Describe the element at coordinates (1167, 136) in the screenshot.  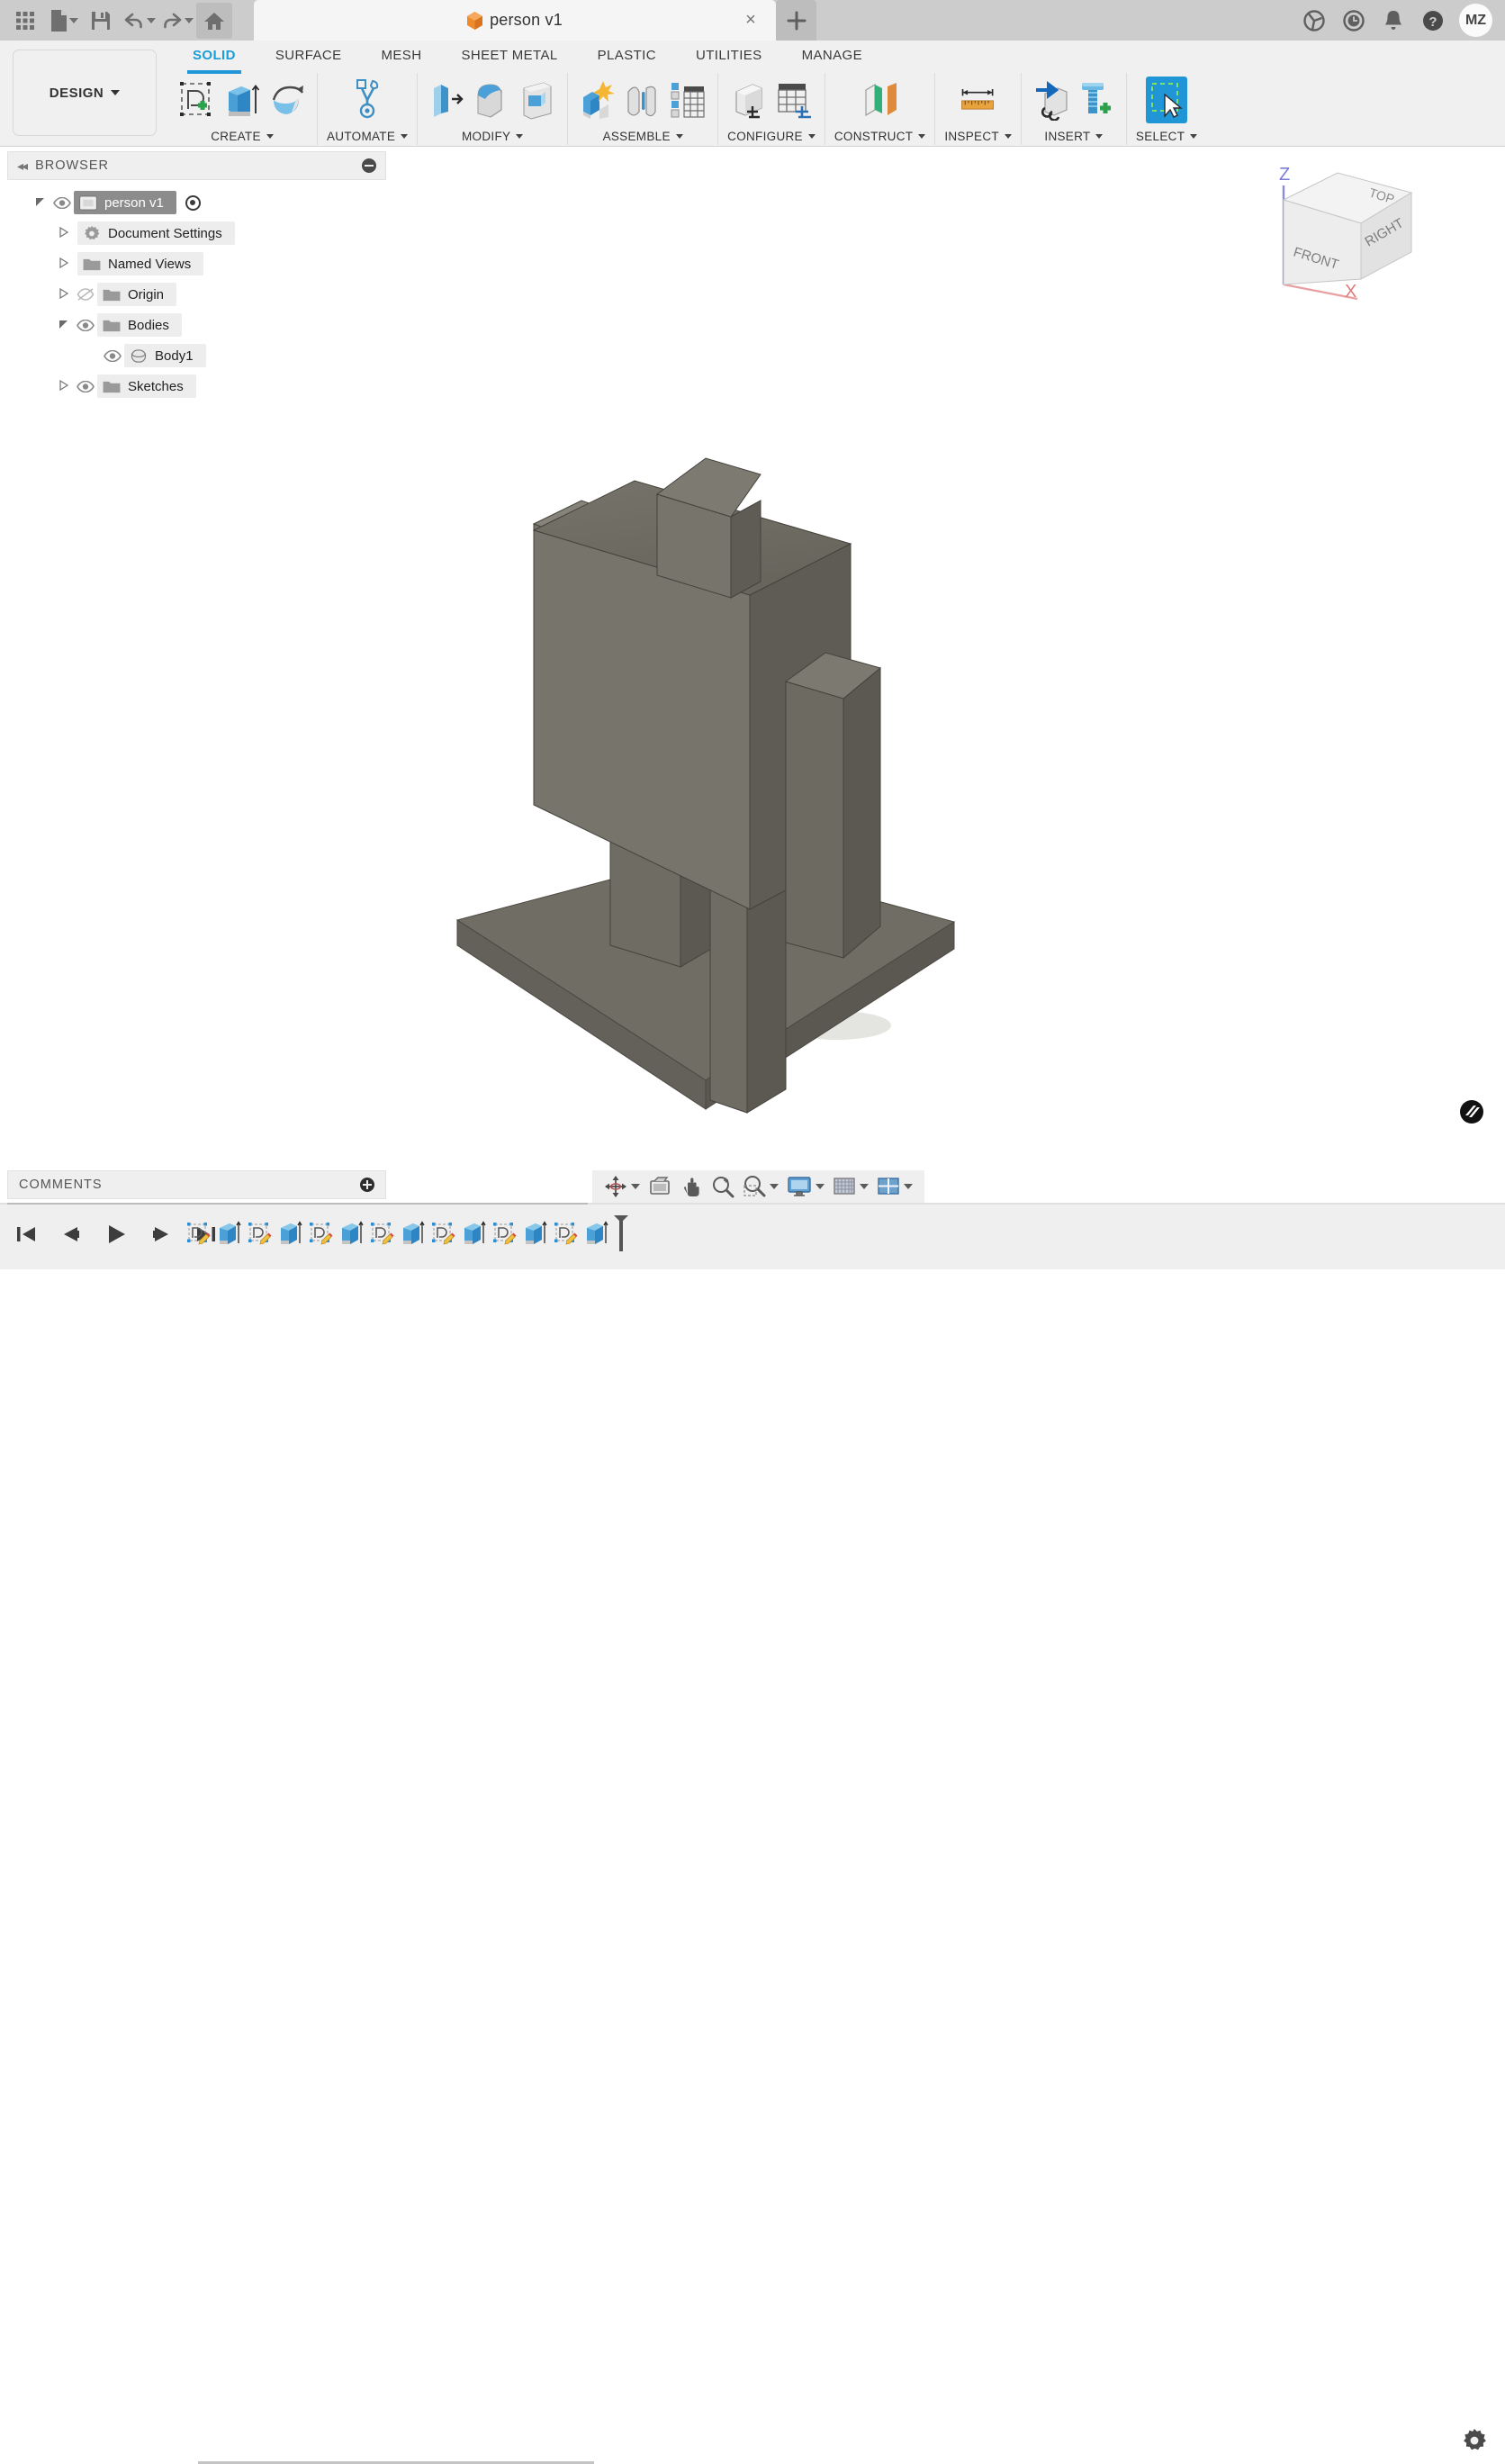
I see `ribbon-group-label-select: SELECT` at that location.